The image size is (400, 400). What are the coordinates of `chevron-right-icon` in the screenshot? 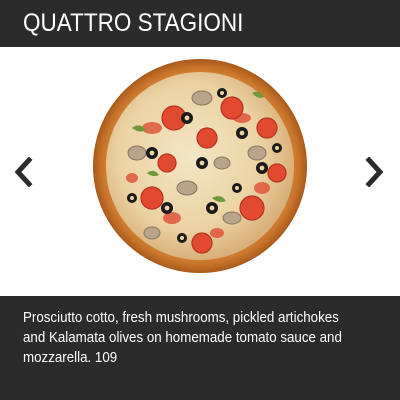 It's located at (374, 172).